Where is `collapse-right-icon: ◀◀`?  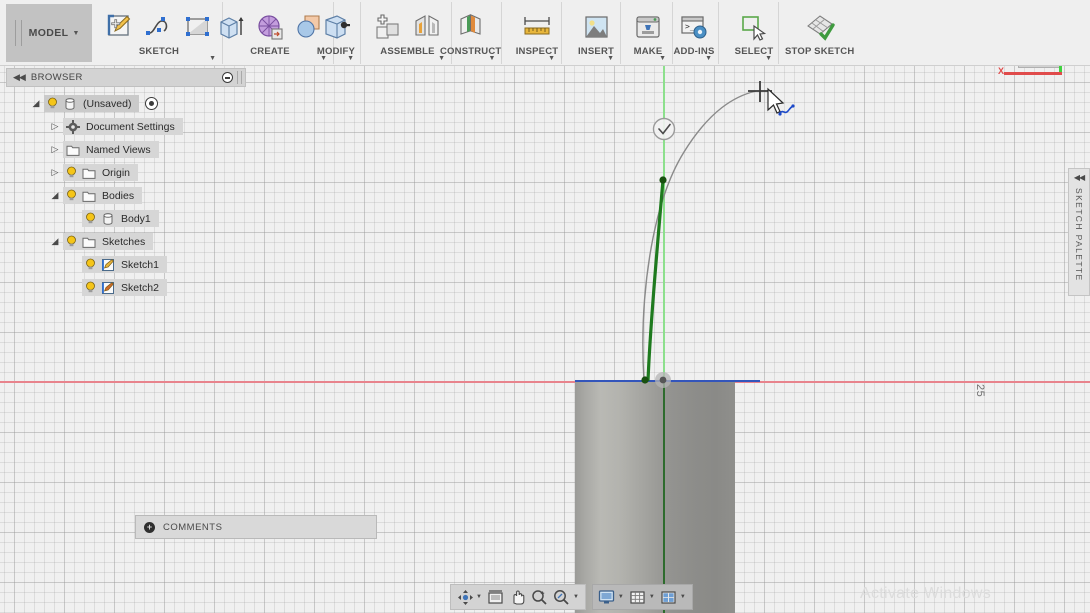 collapse-right-icon: ◀◀ is located at coordinates (1079, 177).